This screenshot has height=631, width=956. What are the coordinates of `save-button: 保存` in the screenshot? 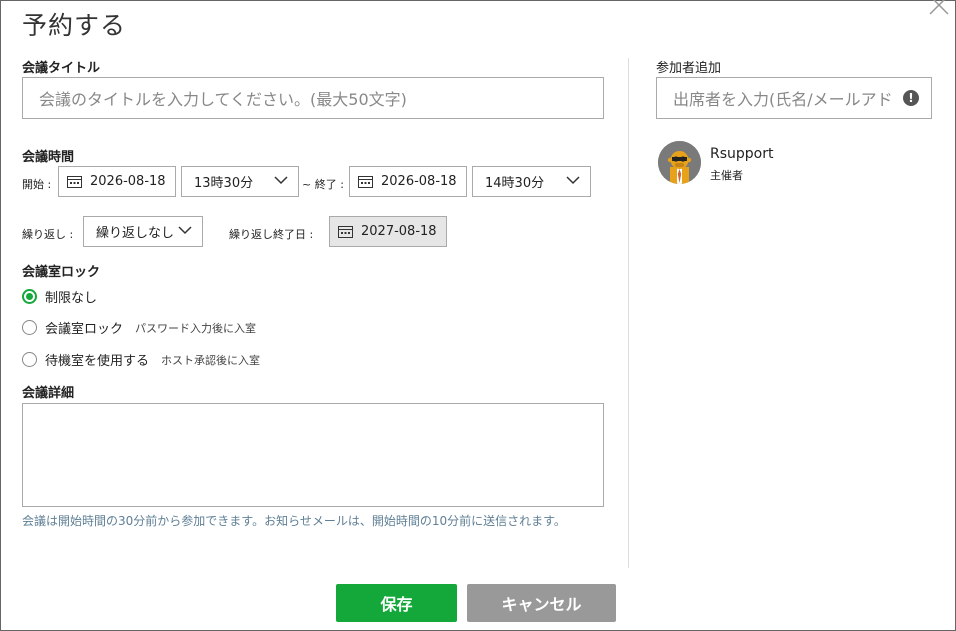 It's located at (396, 603).